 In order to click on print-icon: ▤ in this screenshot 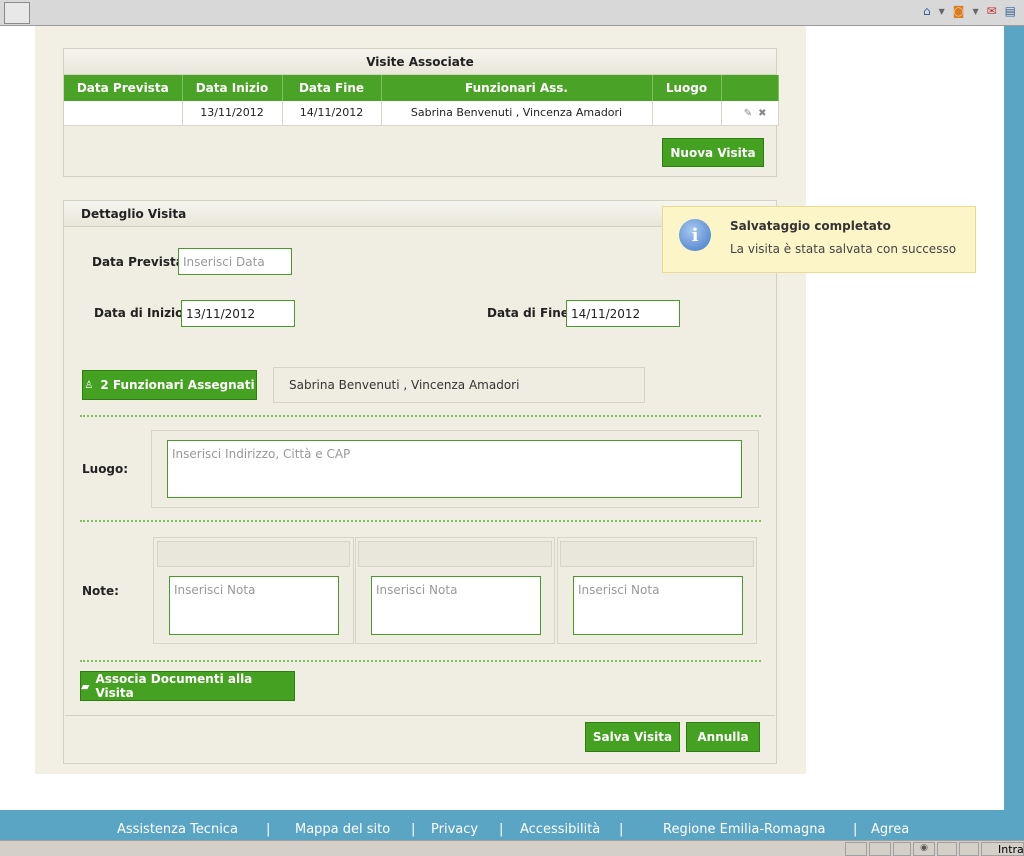, I will do `click(1010, 11)`.